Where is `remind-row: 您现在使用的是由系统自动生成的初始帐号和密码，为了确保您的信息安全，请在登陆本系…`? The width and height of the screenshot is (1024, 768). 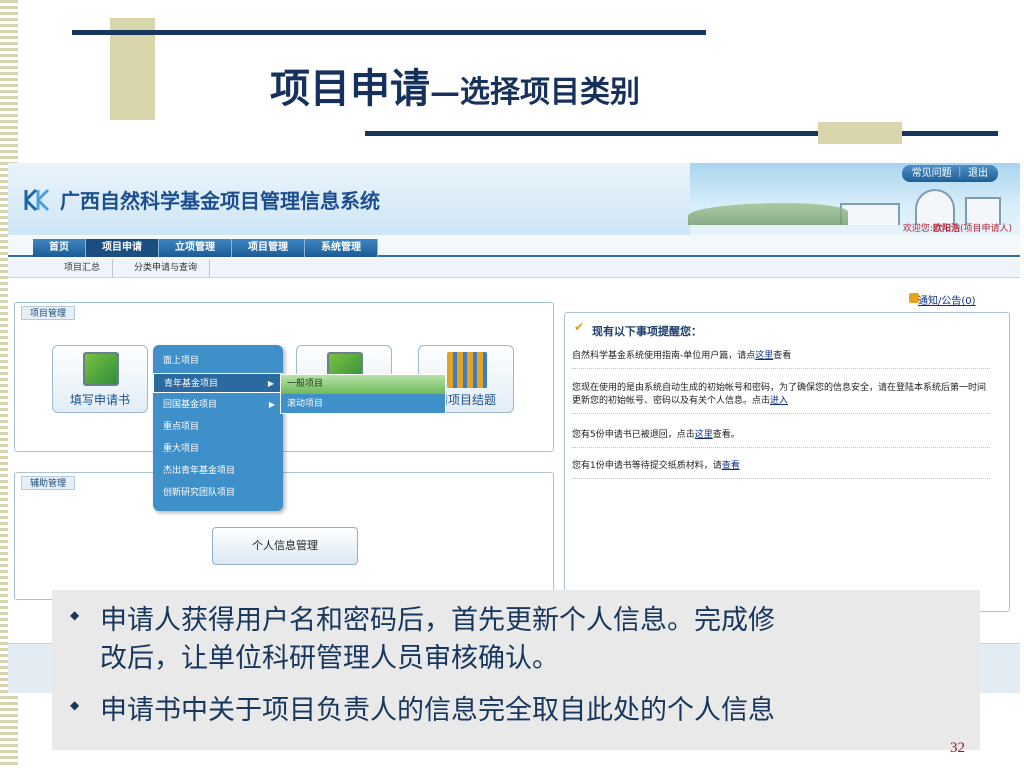 remind-row: 您现在使用的是由系统自动生成的初始帐号和密码，为了确保您的信息安全，请在登陆本系… is located at coordinates (781, 398).